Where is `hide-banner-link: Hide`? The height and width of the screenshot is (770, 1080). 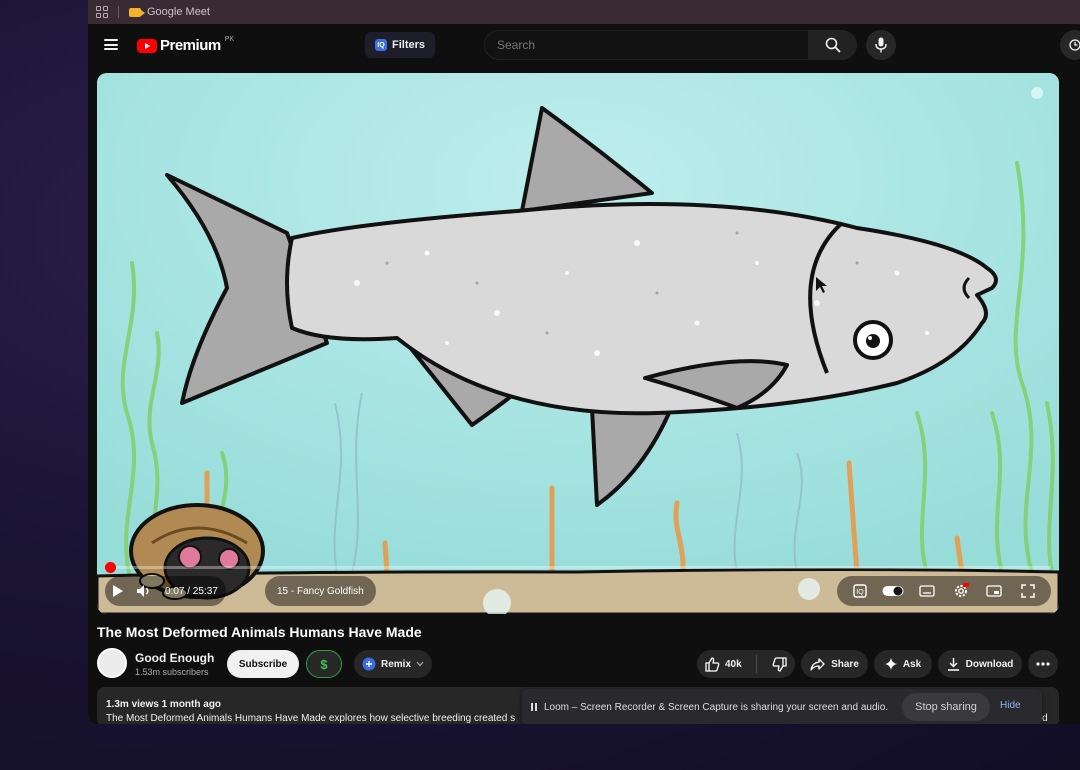
hide-banner-link: Hide is located at coordinates (1010, 705).